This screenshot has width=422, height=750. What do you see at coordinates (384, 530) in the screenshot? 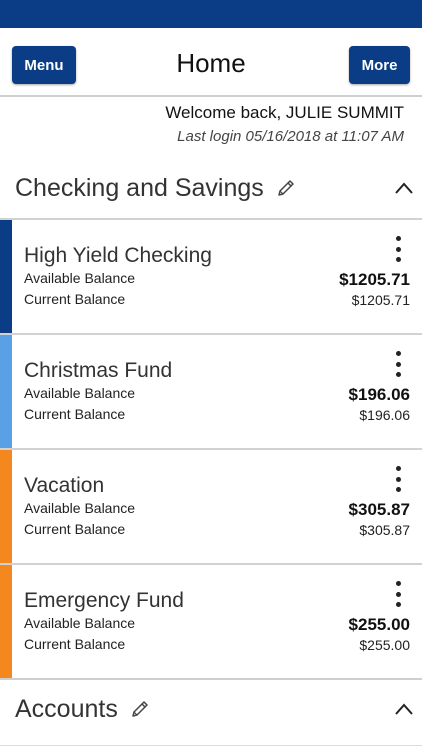
I see `current-balance-value: $305.87` at bounding box center [384, 530].